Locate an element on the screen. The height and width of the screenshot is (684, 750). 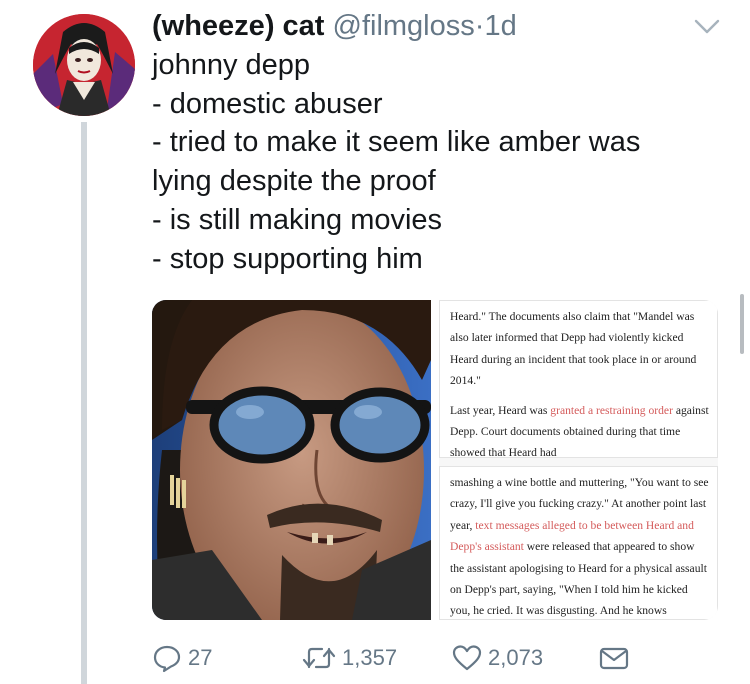
like-button: 2,073 is located at coordinates (497, 658).